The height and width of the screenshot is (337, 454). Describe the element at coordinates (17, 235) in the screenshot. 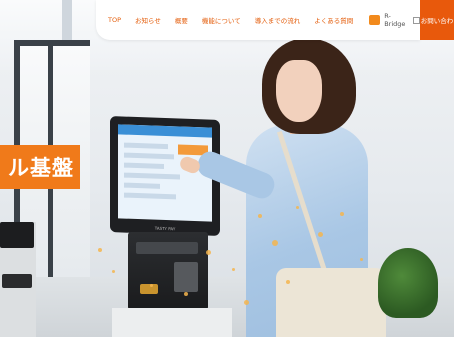

I see `side-machine-screen` at that location.